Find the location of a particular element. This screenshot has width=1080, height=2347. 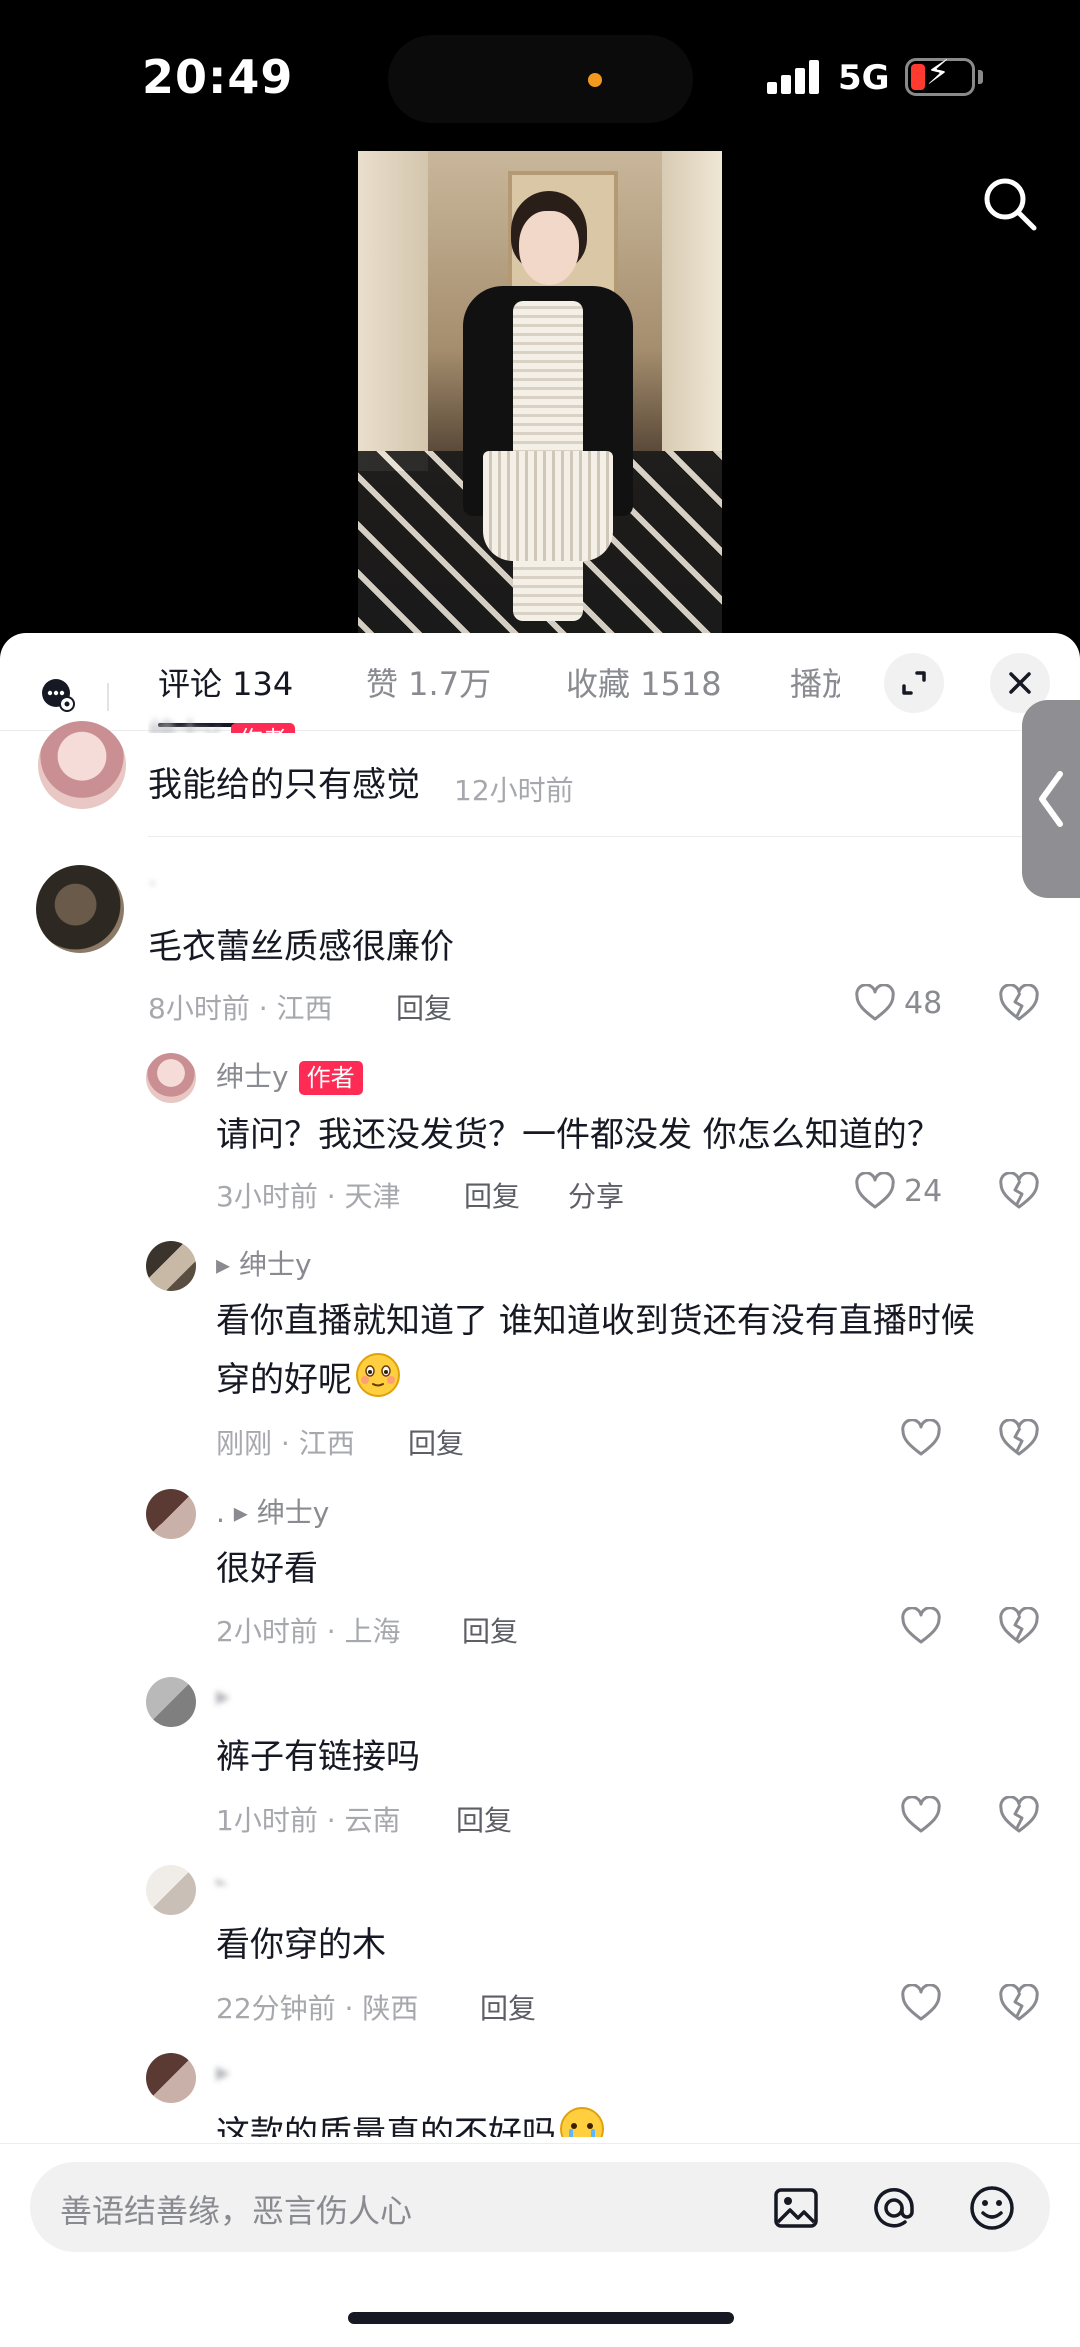

comment-text-line2: 穿的好呢 is located at coordinates (309, 1379).